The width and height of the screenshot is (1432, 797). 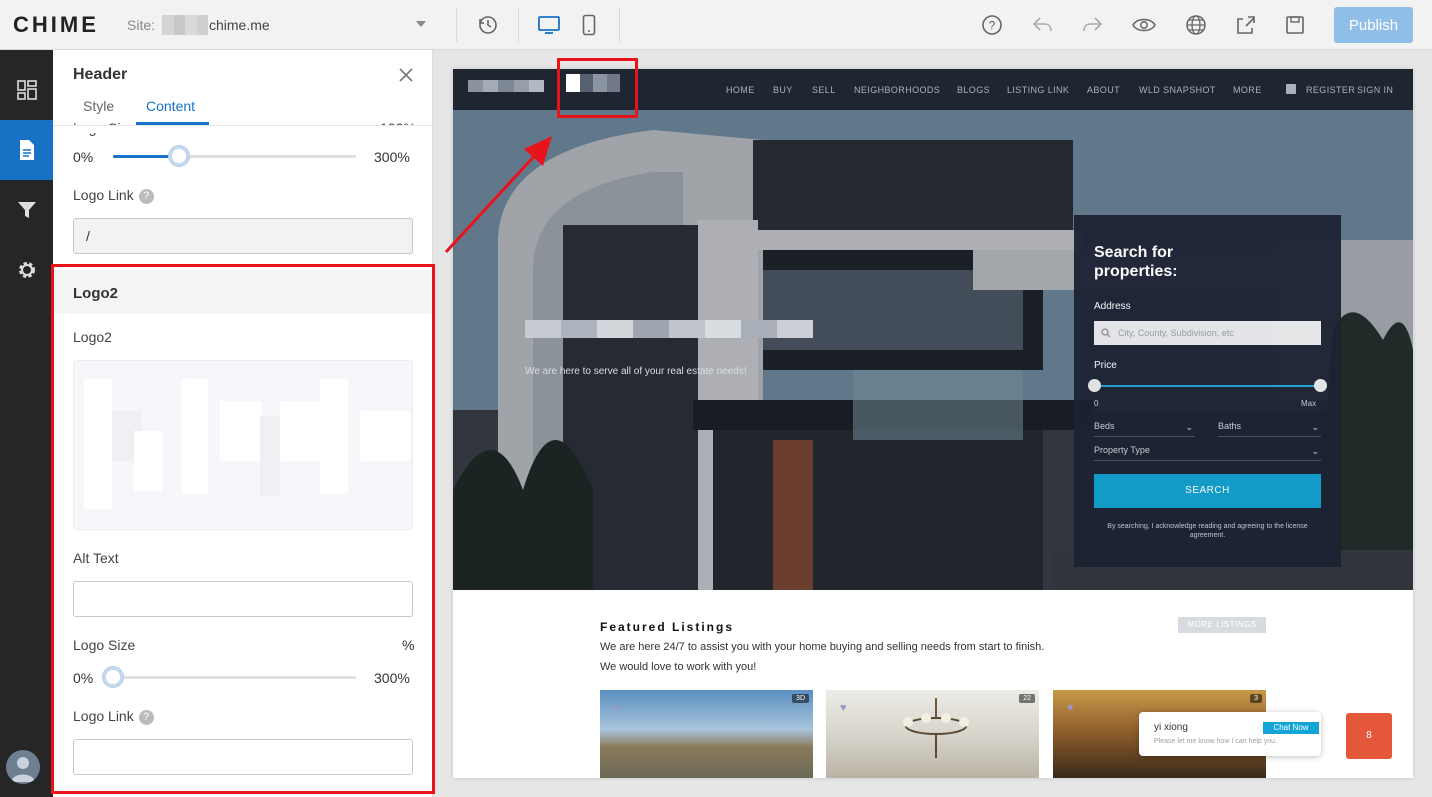 I want to click on logo2-size-slider, so click(x=234, y=677).